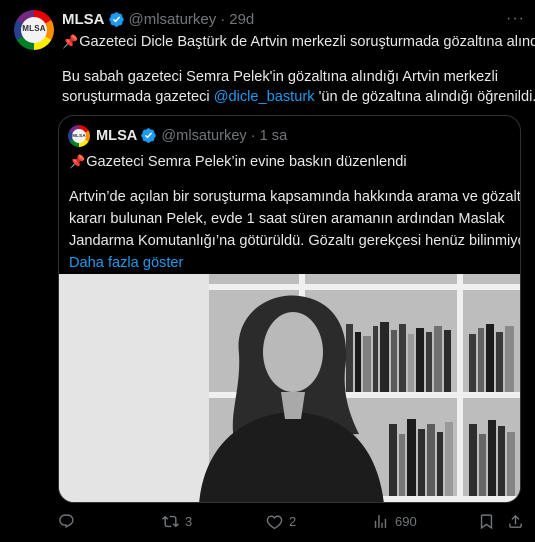 The height and width of the screenshot is (542, 535). Describe the element at coordinates (116, 136) in the screenshot. I see `quote-author-name: MLSA` at that location.